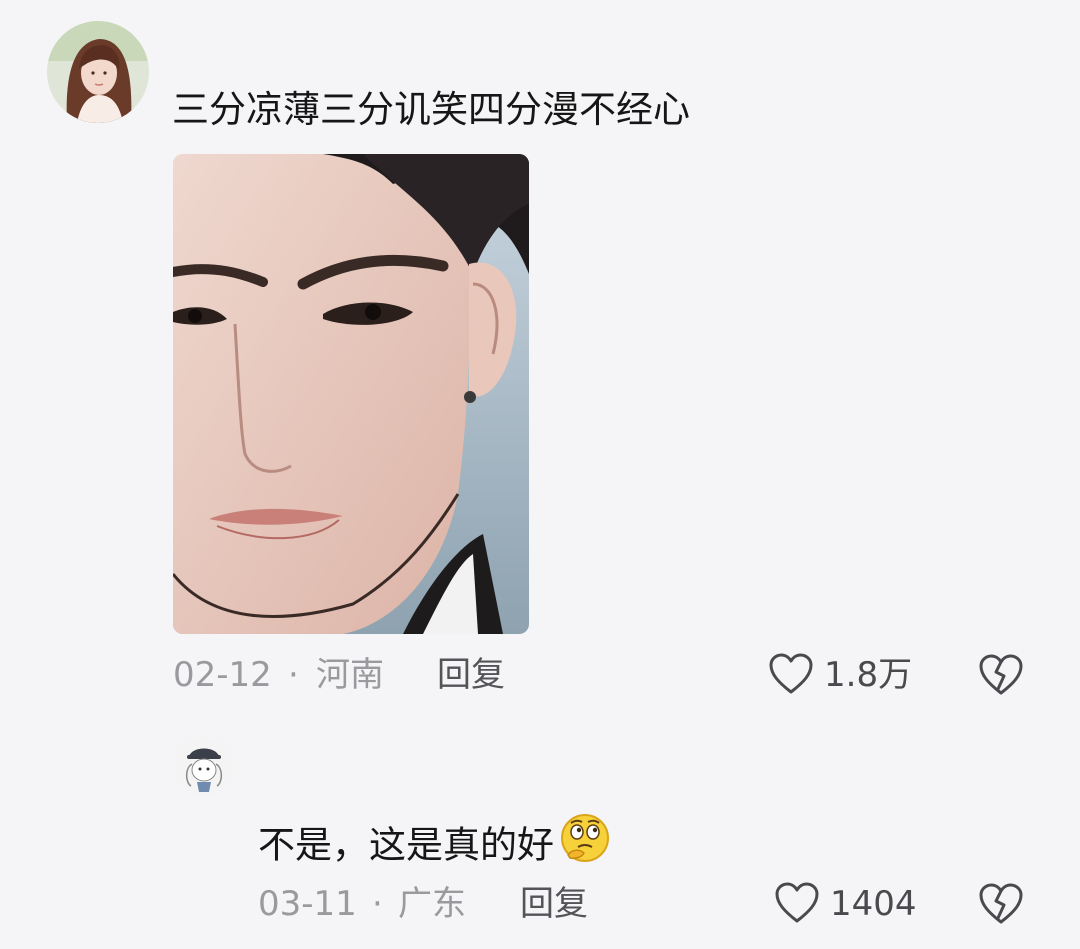 Image resolution: width=1080 pixels, height=949 pixels. What do you see at coordinates (307, 904) in the screenshot?
I see `comment-date: 03-11` at bounding box center [307, 904].